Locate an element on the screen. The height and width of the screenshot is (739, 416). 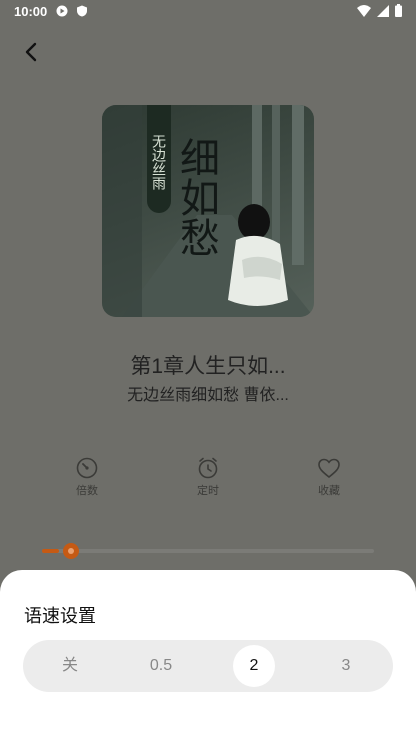
status-time: 10:00 is located at coordinates (31, 11).